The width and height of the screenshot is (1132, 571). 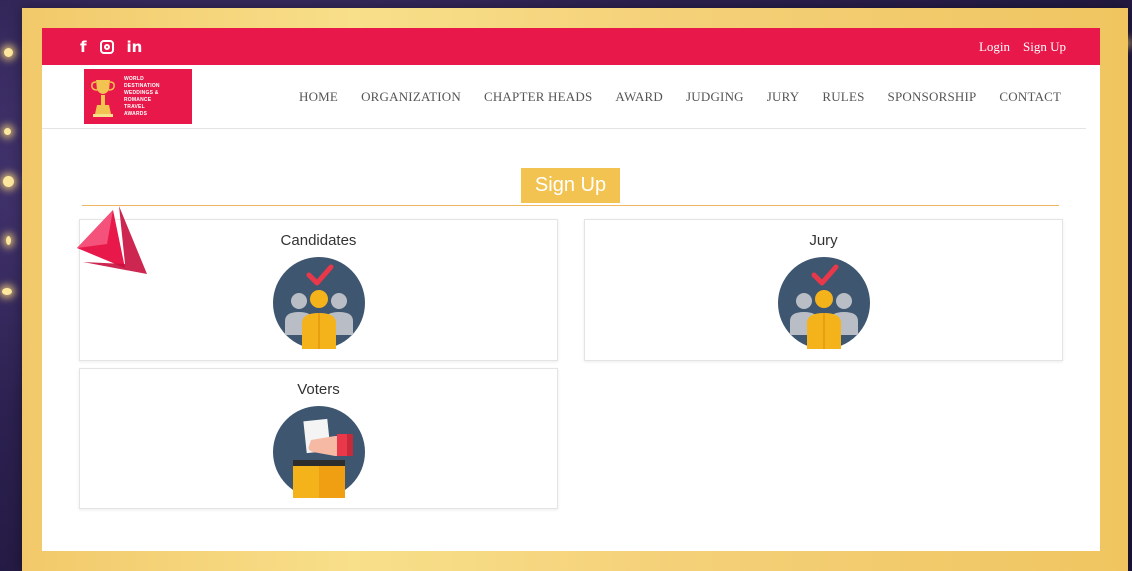 What do you see at coordinates (411, 97) in the screenshot?
I see `nav-organization: ORGANIZATION` at bounding box center [411, 97].